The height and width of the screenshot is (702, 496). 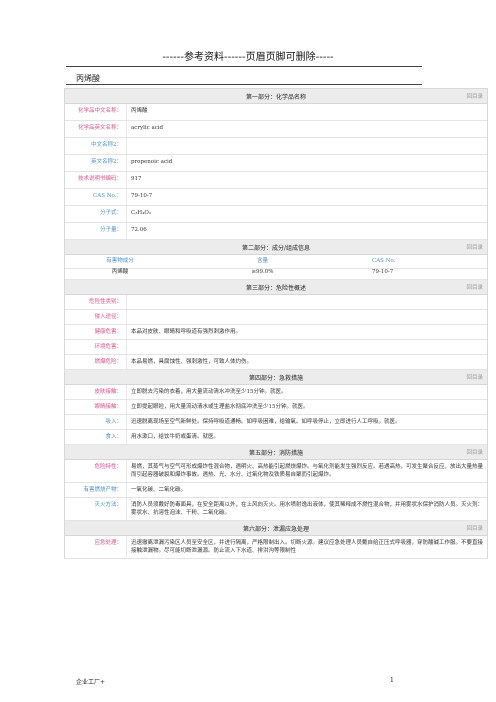 I want to click on field-row: 皮肤接触： 立即脱去污染的衣着，用大量流动清水冲洗至少15分钟。就医。, so click(x=276, y=392).